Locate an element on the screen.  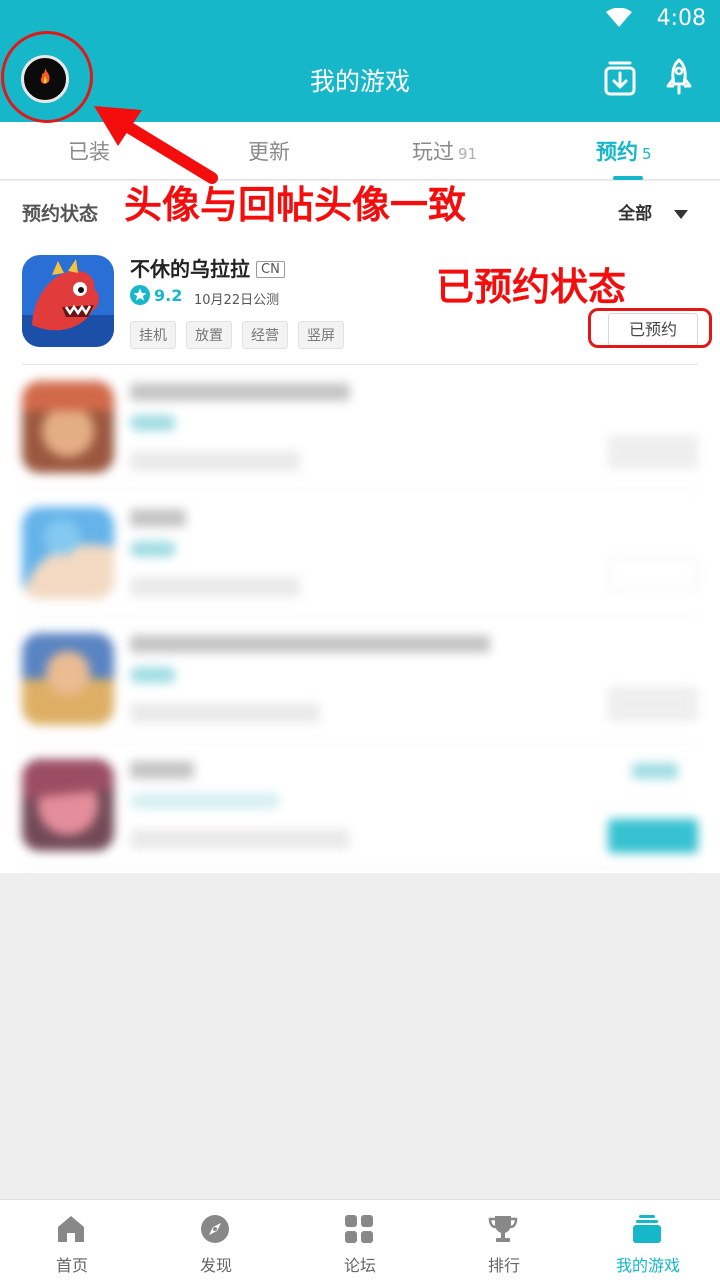
tab-count: 5 is located at coordinates (647, 154).